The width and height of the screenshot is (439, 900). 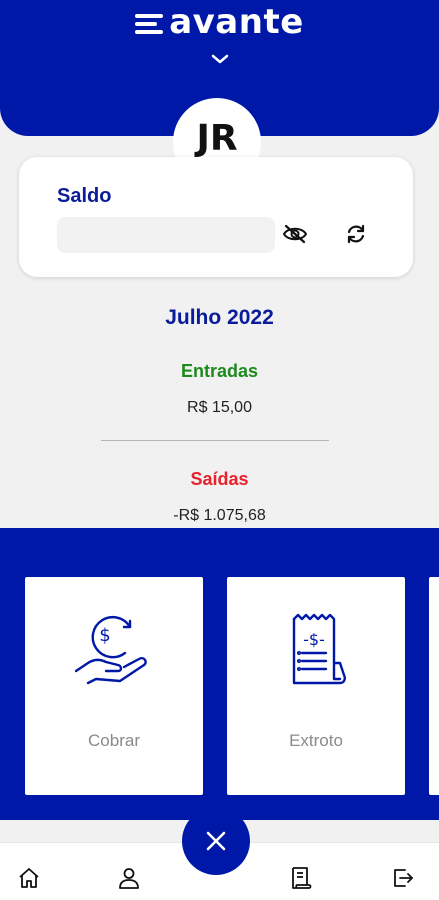 What do you see at coordinates (356, 234) in the screenshot?
I see `refresh-icon` at bounding box center [356, 234].